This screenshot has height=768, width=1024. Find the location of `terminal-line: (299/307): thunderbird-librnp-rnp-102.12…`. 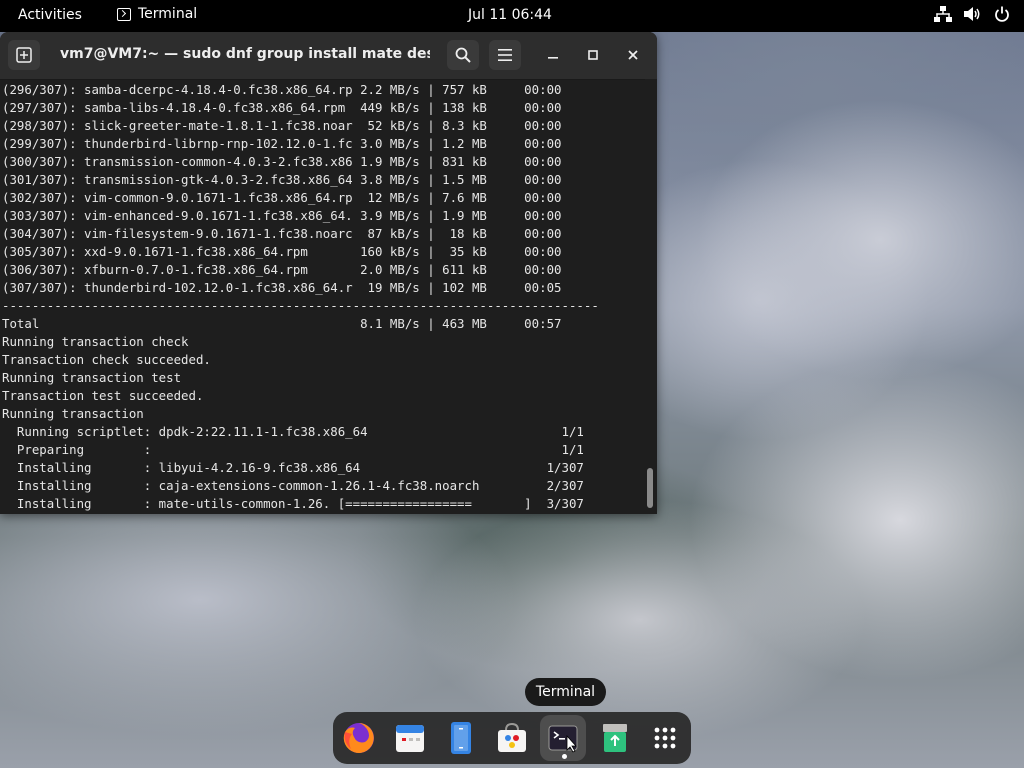

terminal-line: (299/307): thunderbird-librnp-rnp-102.12… is located at coordinates (282, 143).